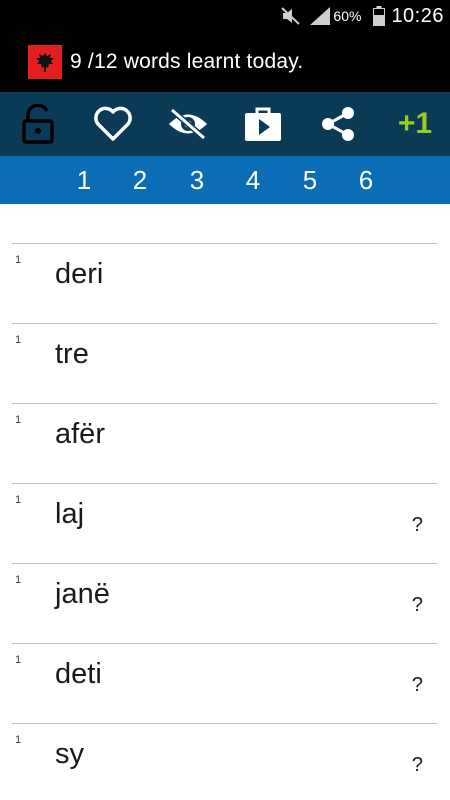  What do you see at coordinates (113, 124) in the screenshot?
I see `heart-icon` at bounding box center [113, 124].